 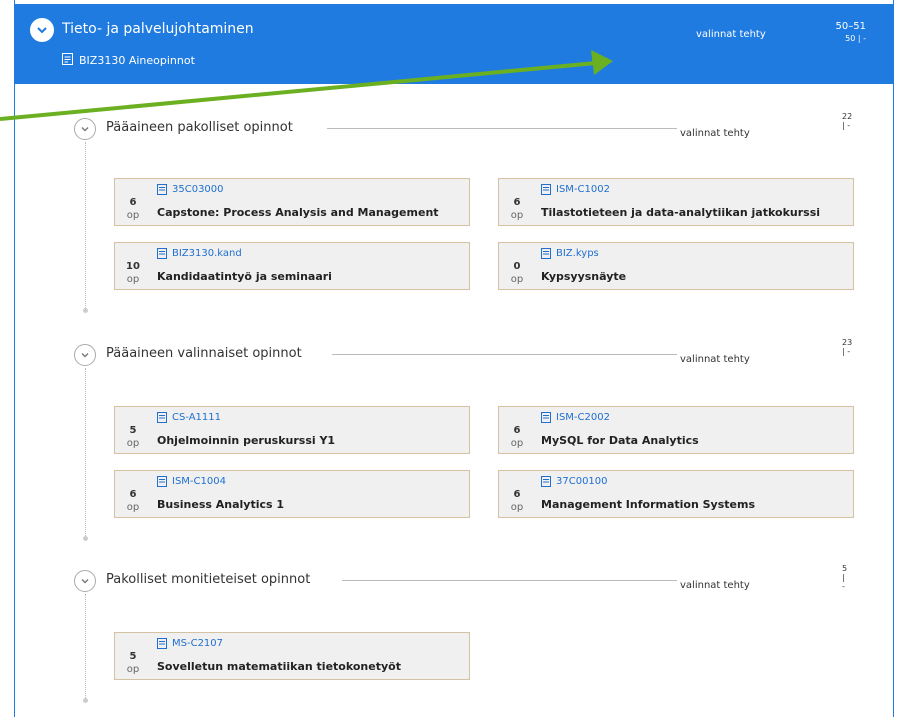 What do you see at coordinates (676, 266) in the screenshot?
I see `course-card: 0 op BIZ.kyps Kypsyysnäyte` at bounding box center [676, 266].